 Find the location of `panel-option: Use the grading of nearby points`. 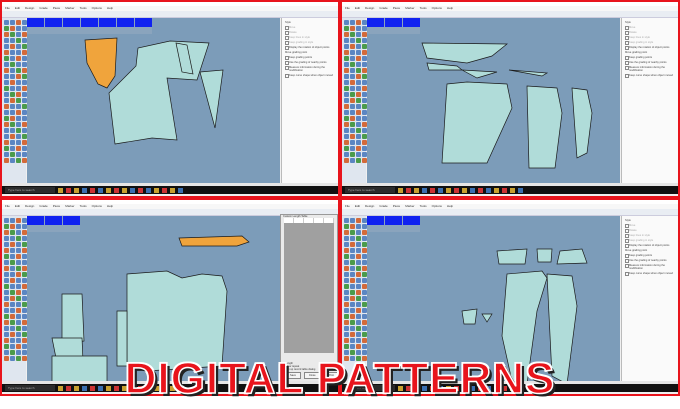

panel-option: Use the grading of nearby points is located at coordinates (650, 63).